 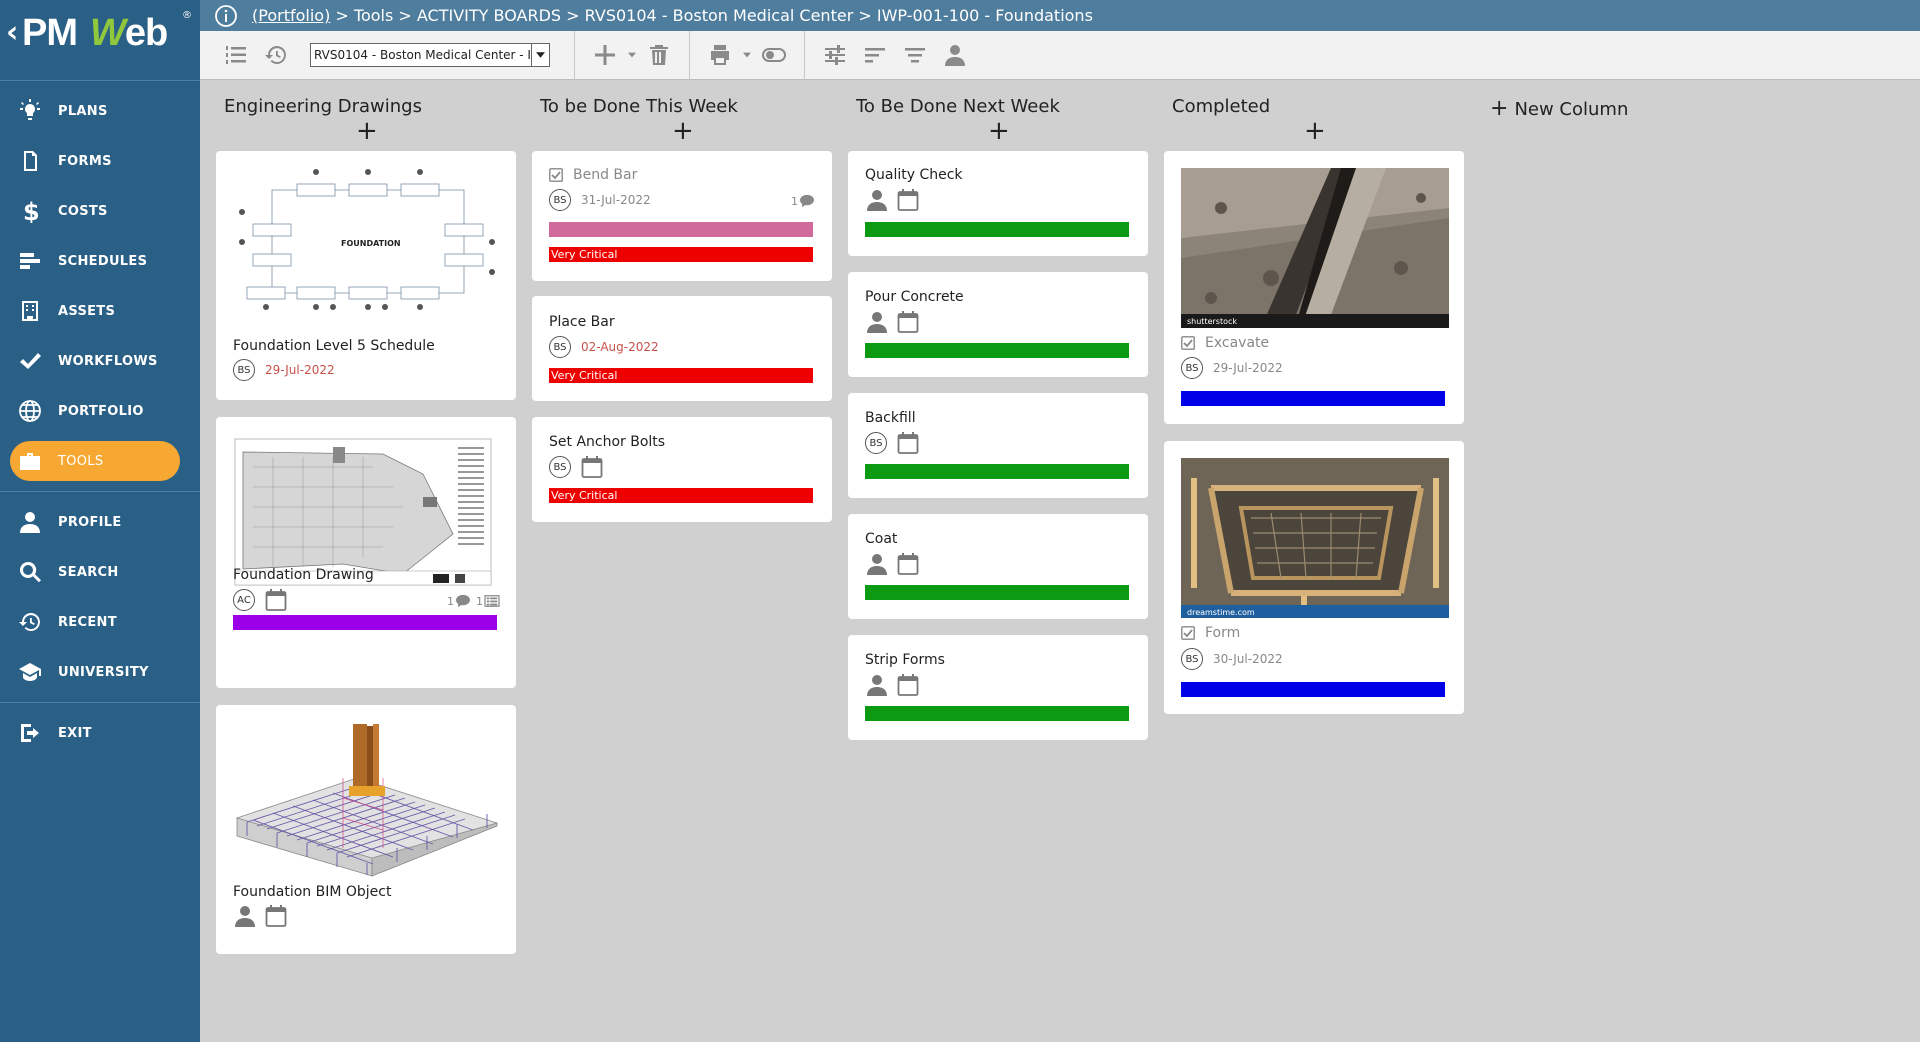 I want to click on nav-item-schedules: SCHEDULES, so click(x=95, y=261).